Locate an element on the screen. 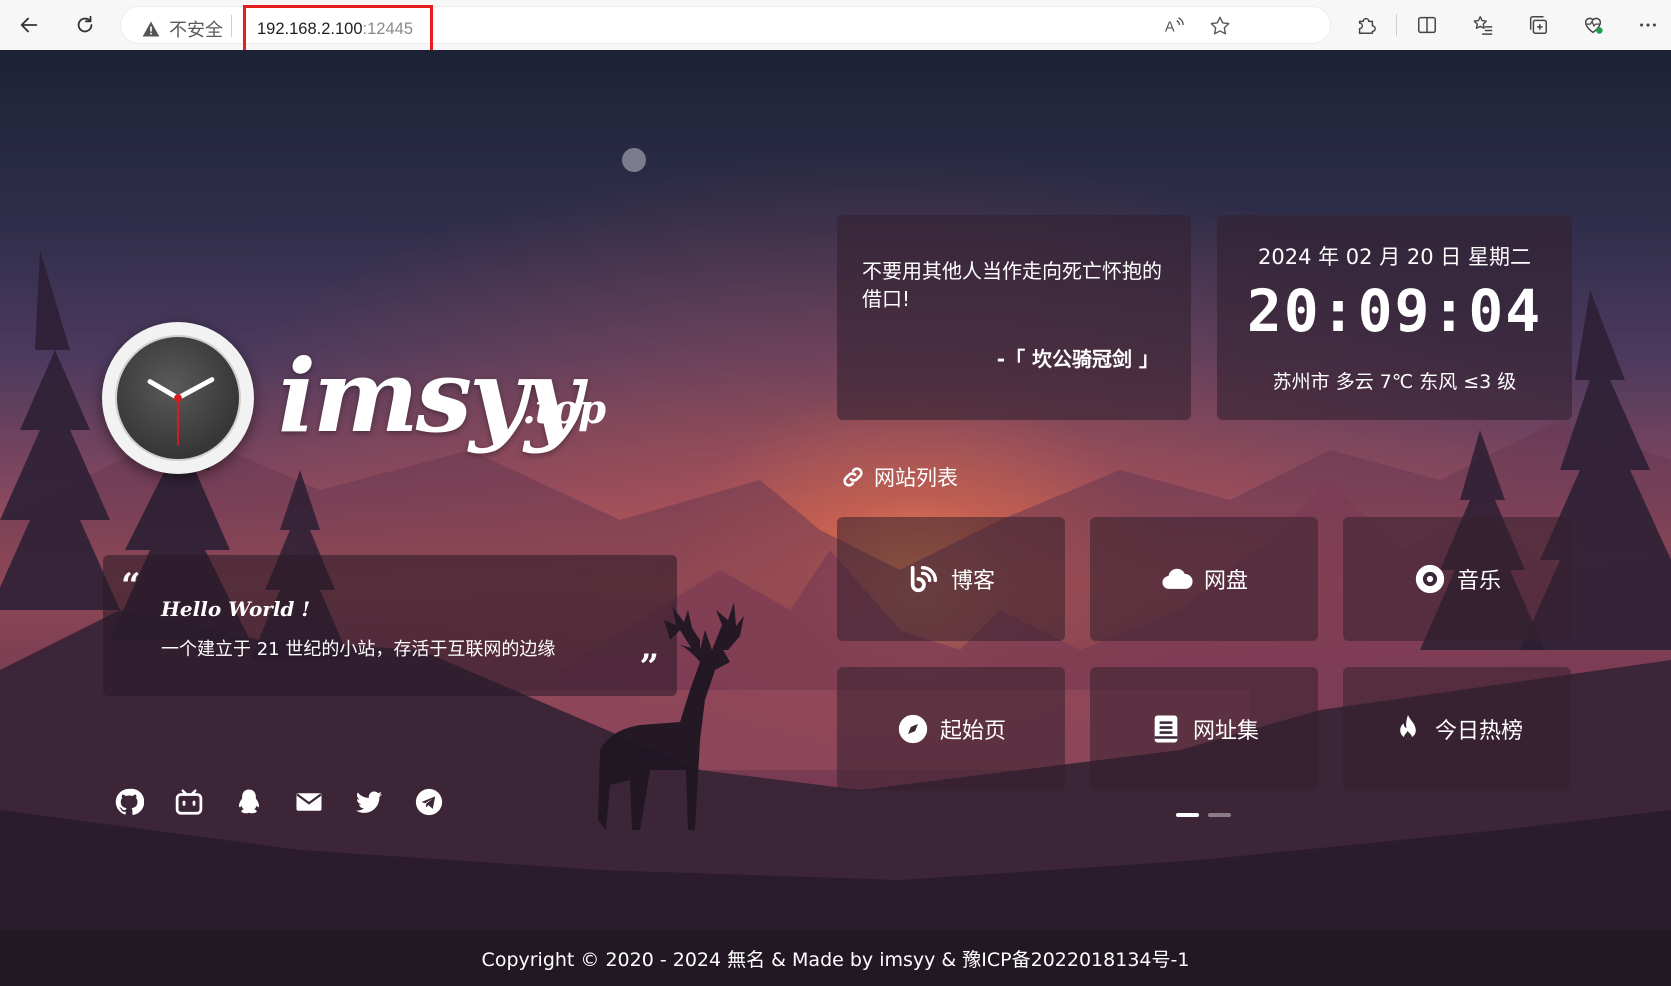 The width and height of the screenshot is (1671, 986). security-label: 不安全 is located at coordinates (196, 30).